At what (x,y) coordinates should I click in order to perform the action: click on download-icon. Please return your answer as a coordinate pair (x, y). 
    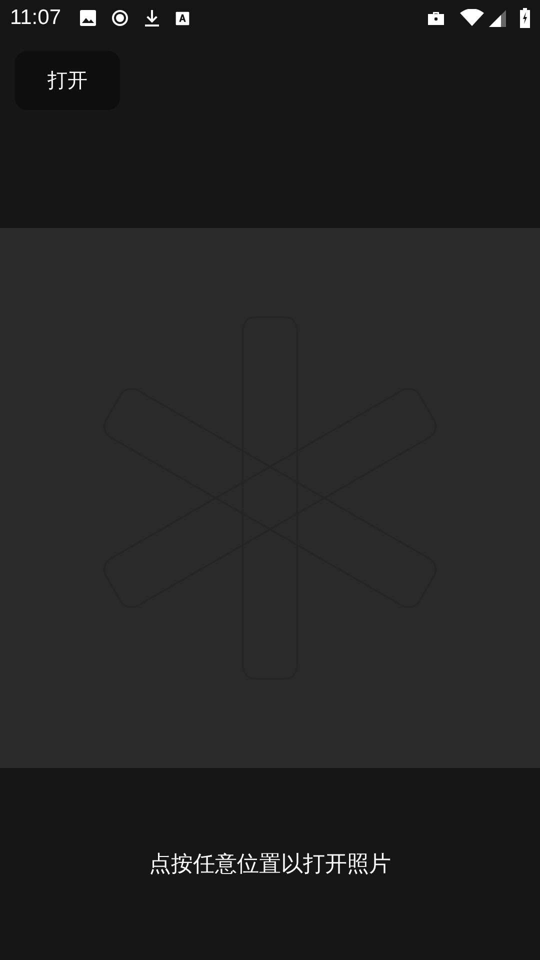
    Looking at the image, I should click on (152, 18).